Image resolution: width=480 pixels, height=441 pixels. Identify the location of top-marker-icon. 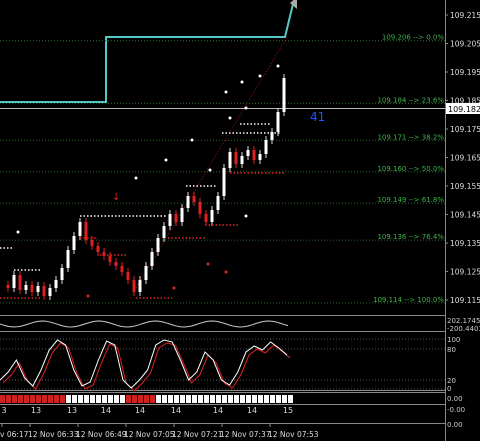
(293, 4).